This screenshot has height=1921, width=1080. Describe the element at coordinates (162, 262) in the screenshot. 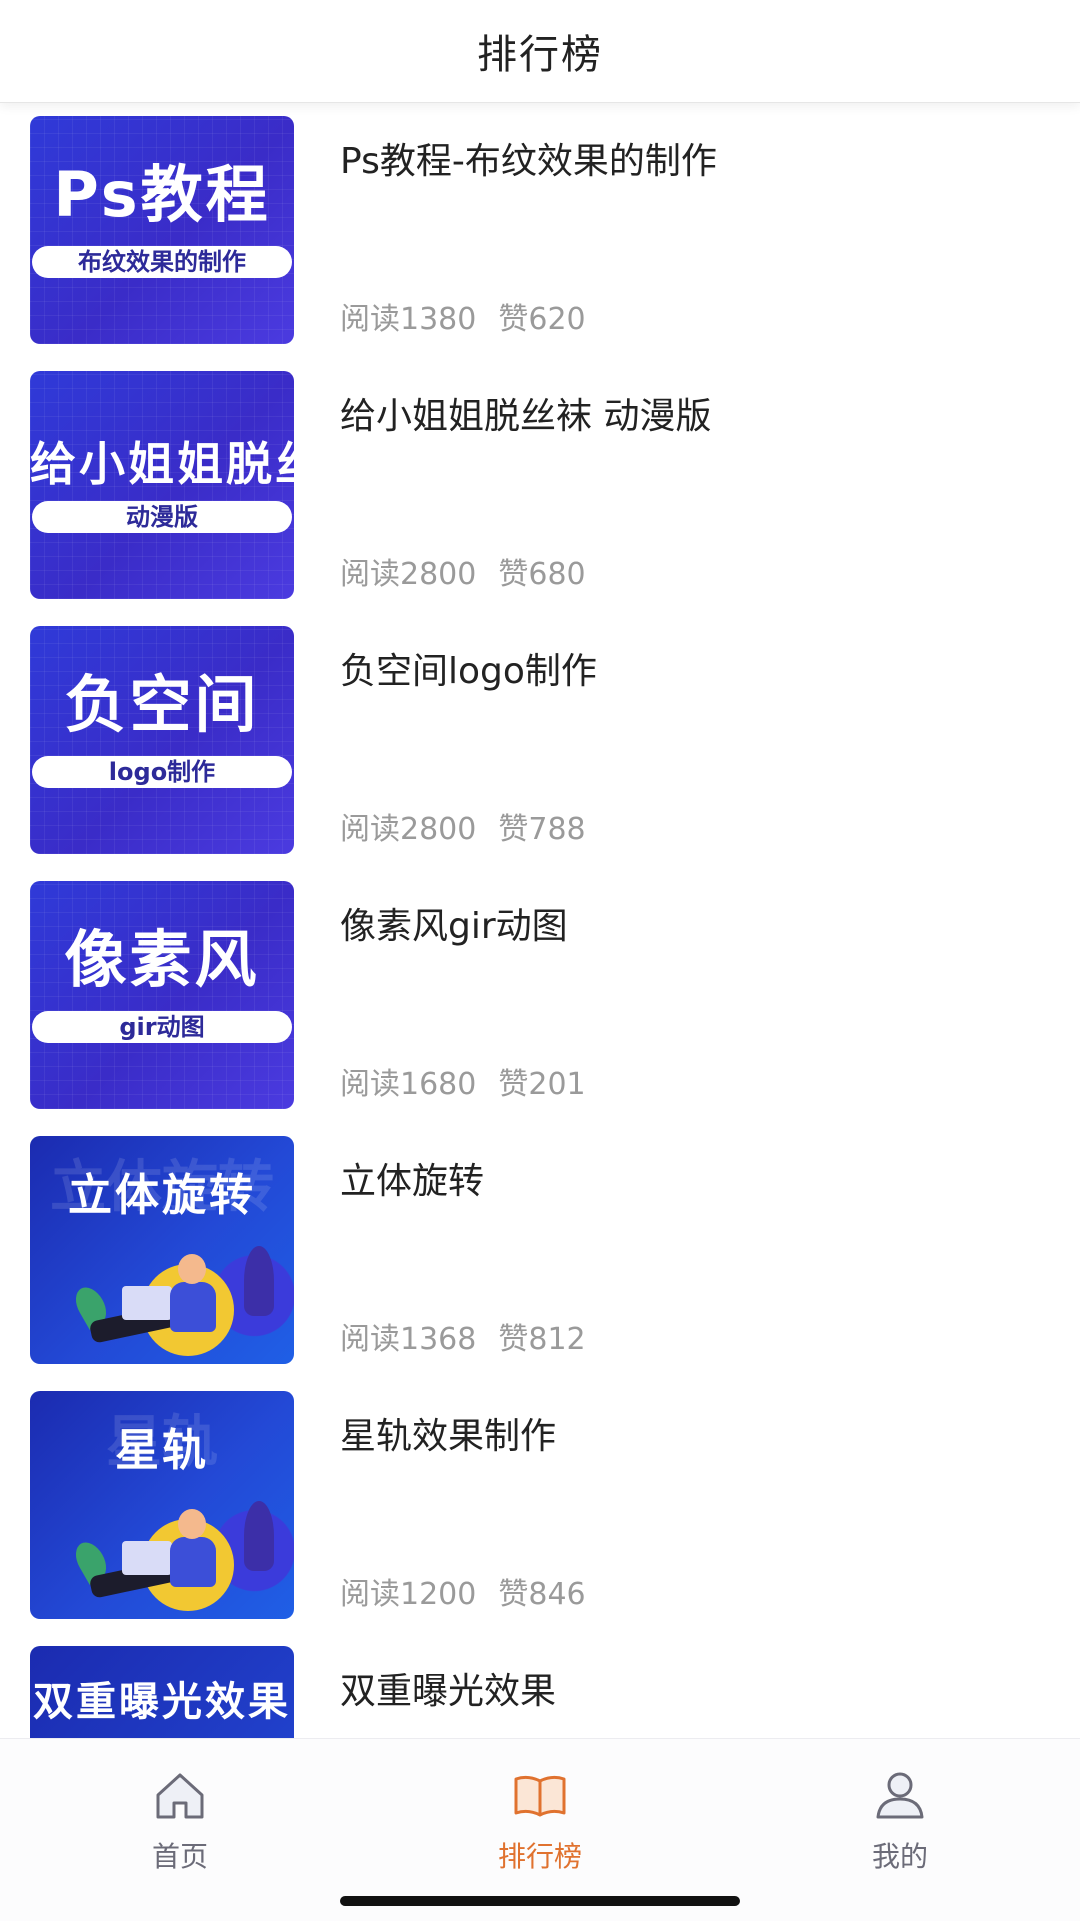

I see `thumbnail-subtitle: 布纹效果的制作` at that location.